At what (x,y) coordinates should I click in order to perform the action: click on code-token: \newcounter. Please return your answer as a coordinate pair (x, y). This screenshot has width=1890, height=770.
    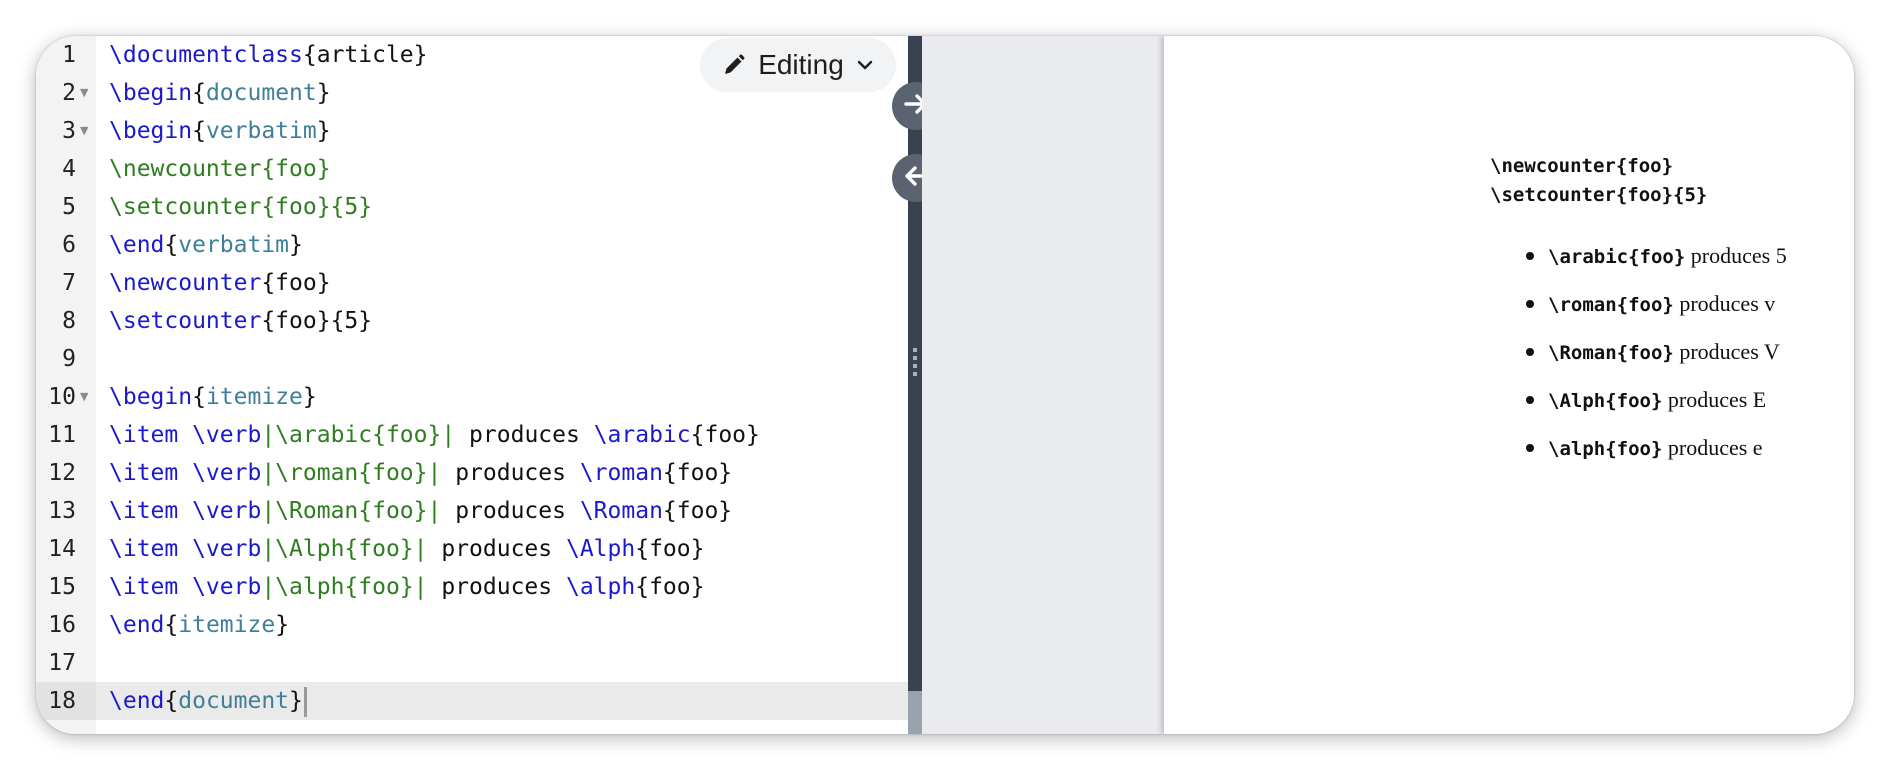
    Looking at the image, I should click on (185, 283).